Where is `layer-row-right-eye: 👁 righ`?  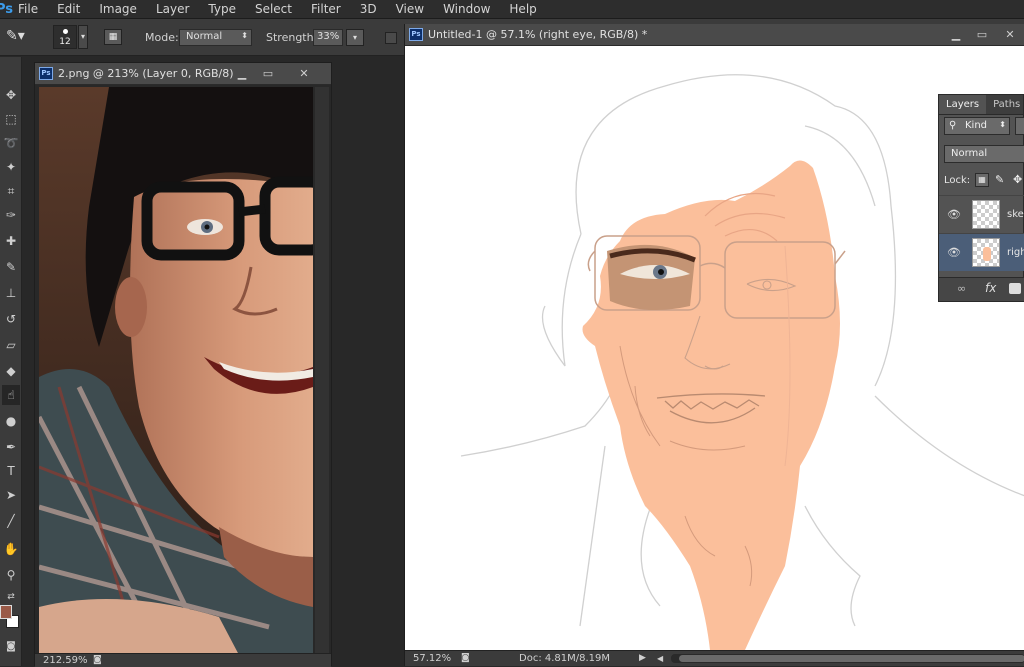 layer-row-right-eye: 👁 righ is located at coordinates (981, 252).